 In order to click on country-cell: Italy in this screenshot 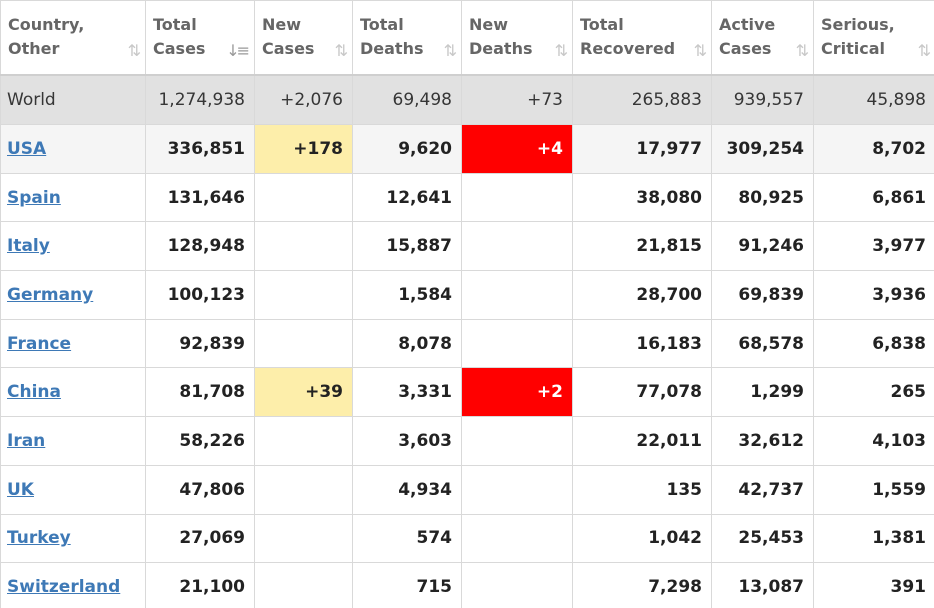, I will do `click(73, 246)`.